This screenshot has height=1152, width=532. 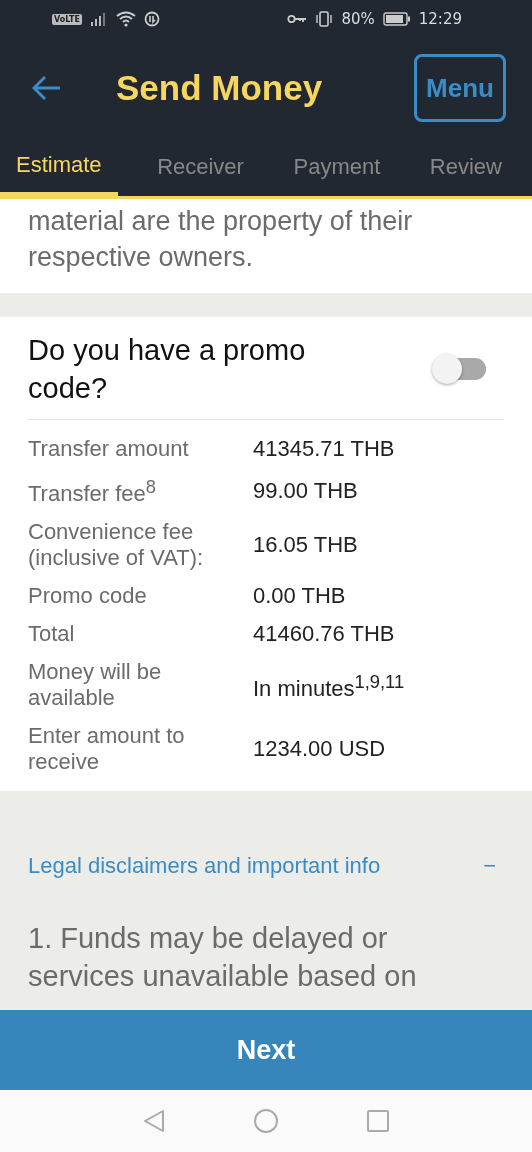 What do you see at coordinates (92, 491) in the screenshot?
I see `summary-label: Transfer fee$^{8}$` at bounding box center [92, 491].